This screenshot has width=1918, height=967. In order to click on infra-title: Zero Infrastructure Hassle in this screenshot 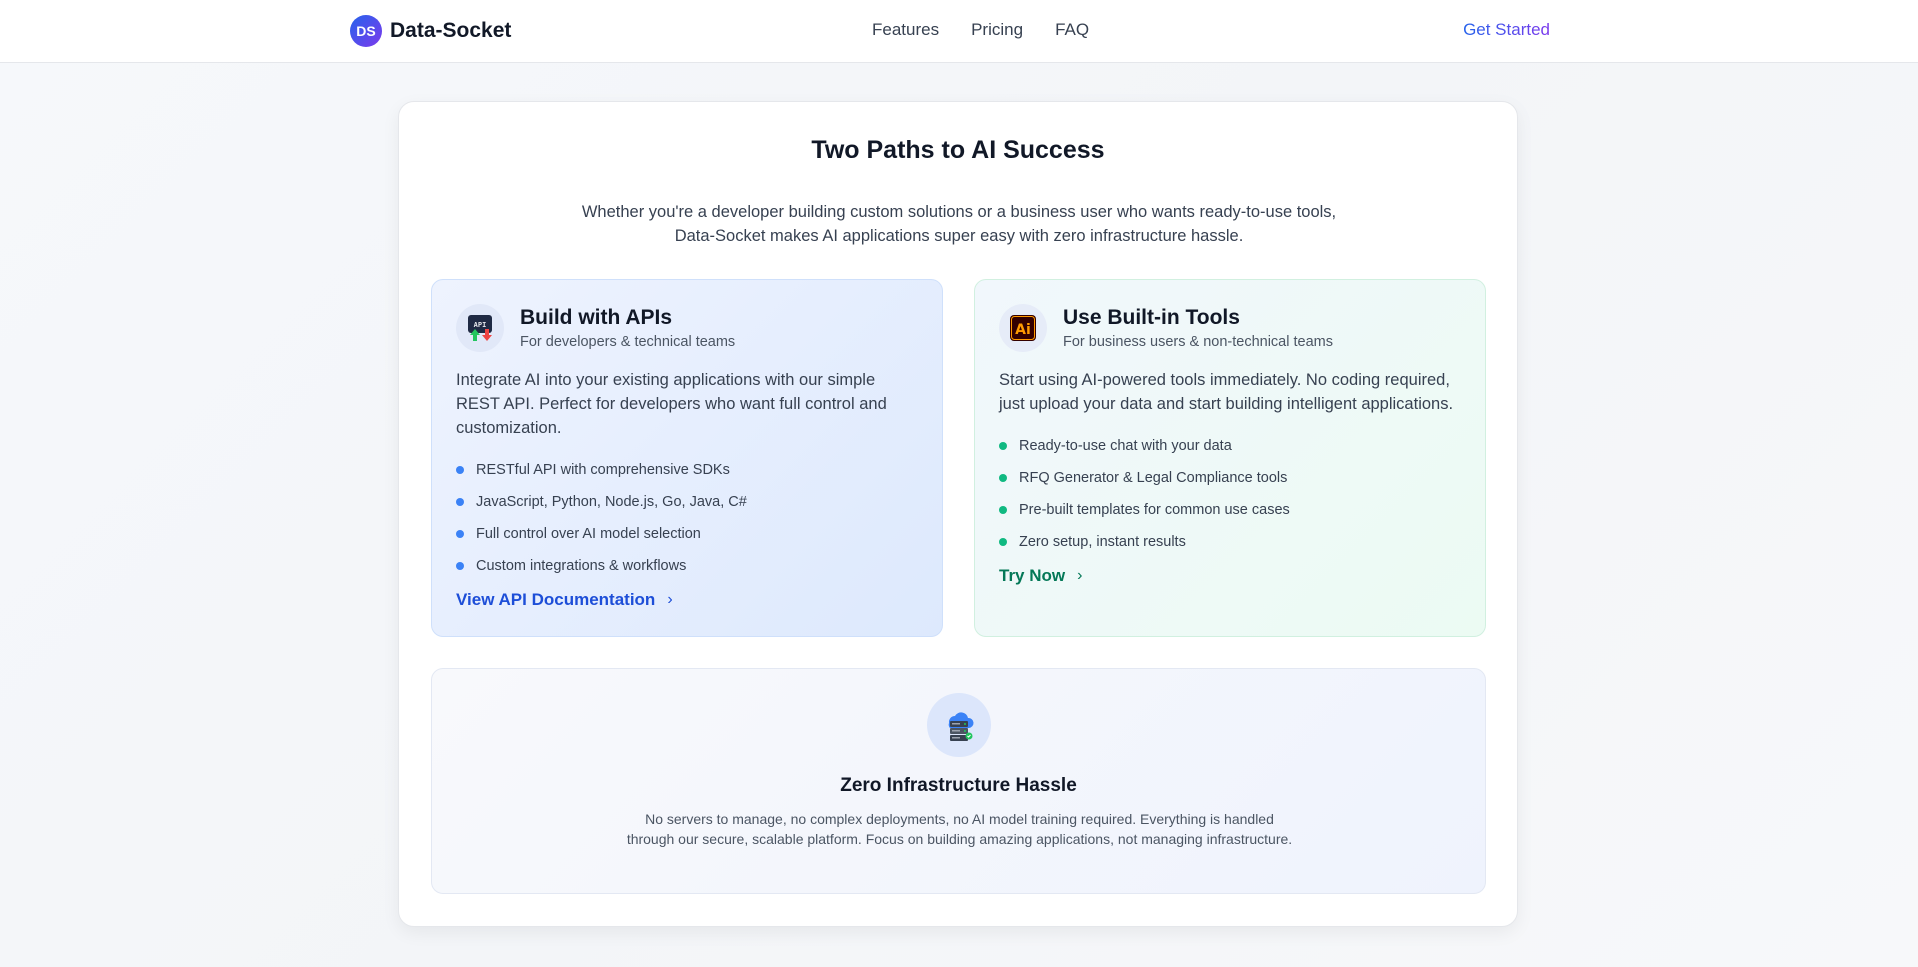, I will do `click(958, 785)`.